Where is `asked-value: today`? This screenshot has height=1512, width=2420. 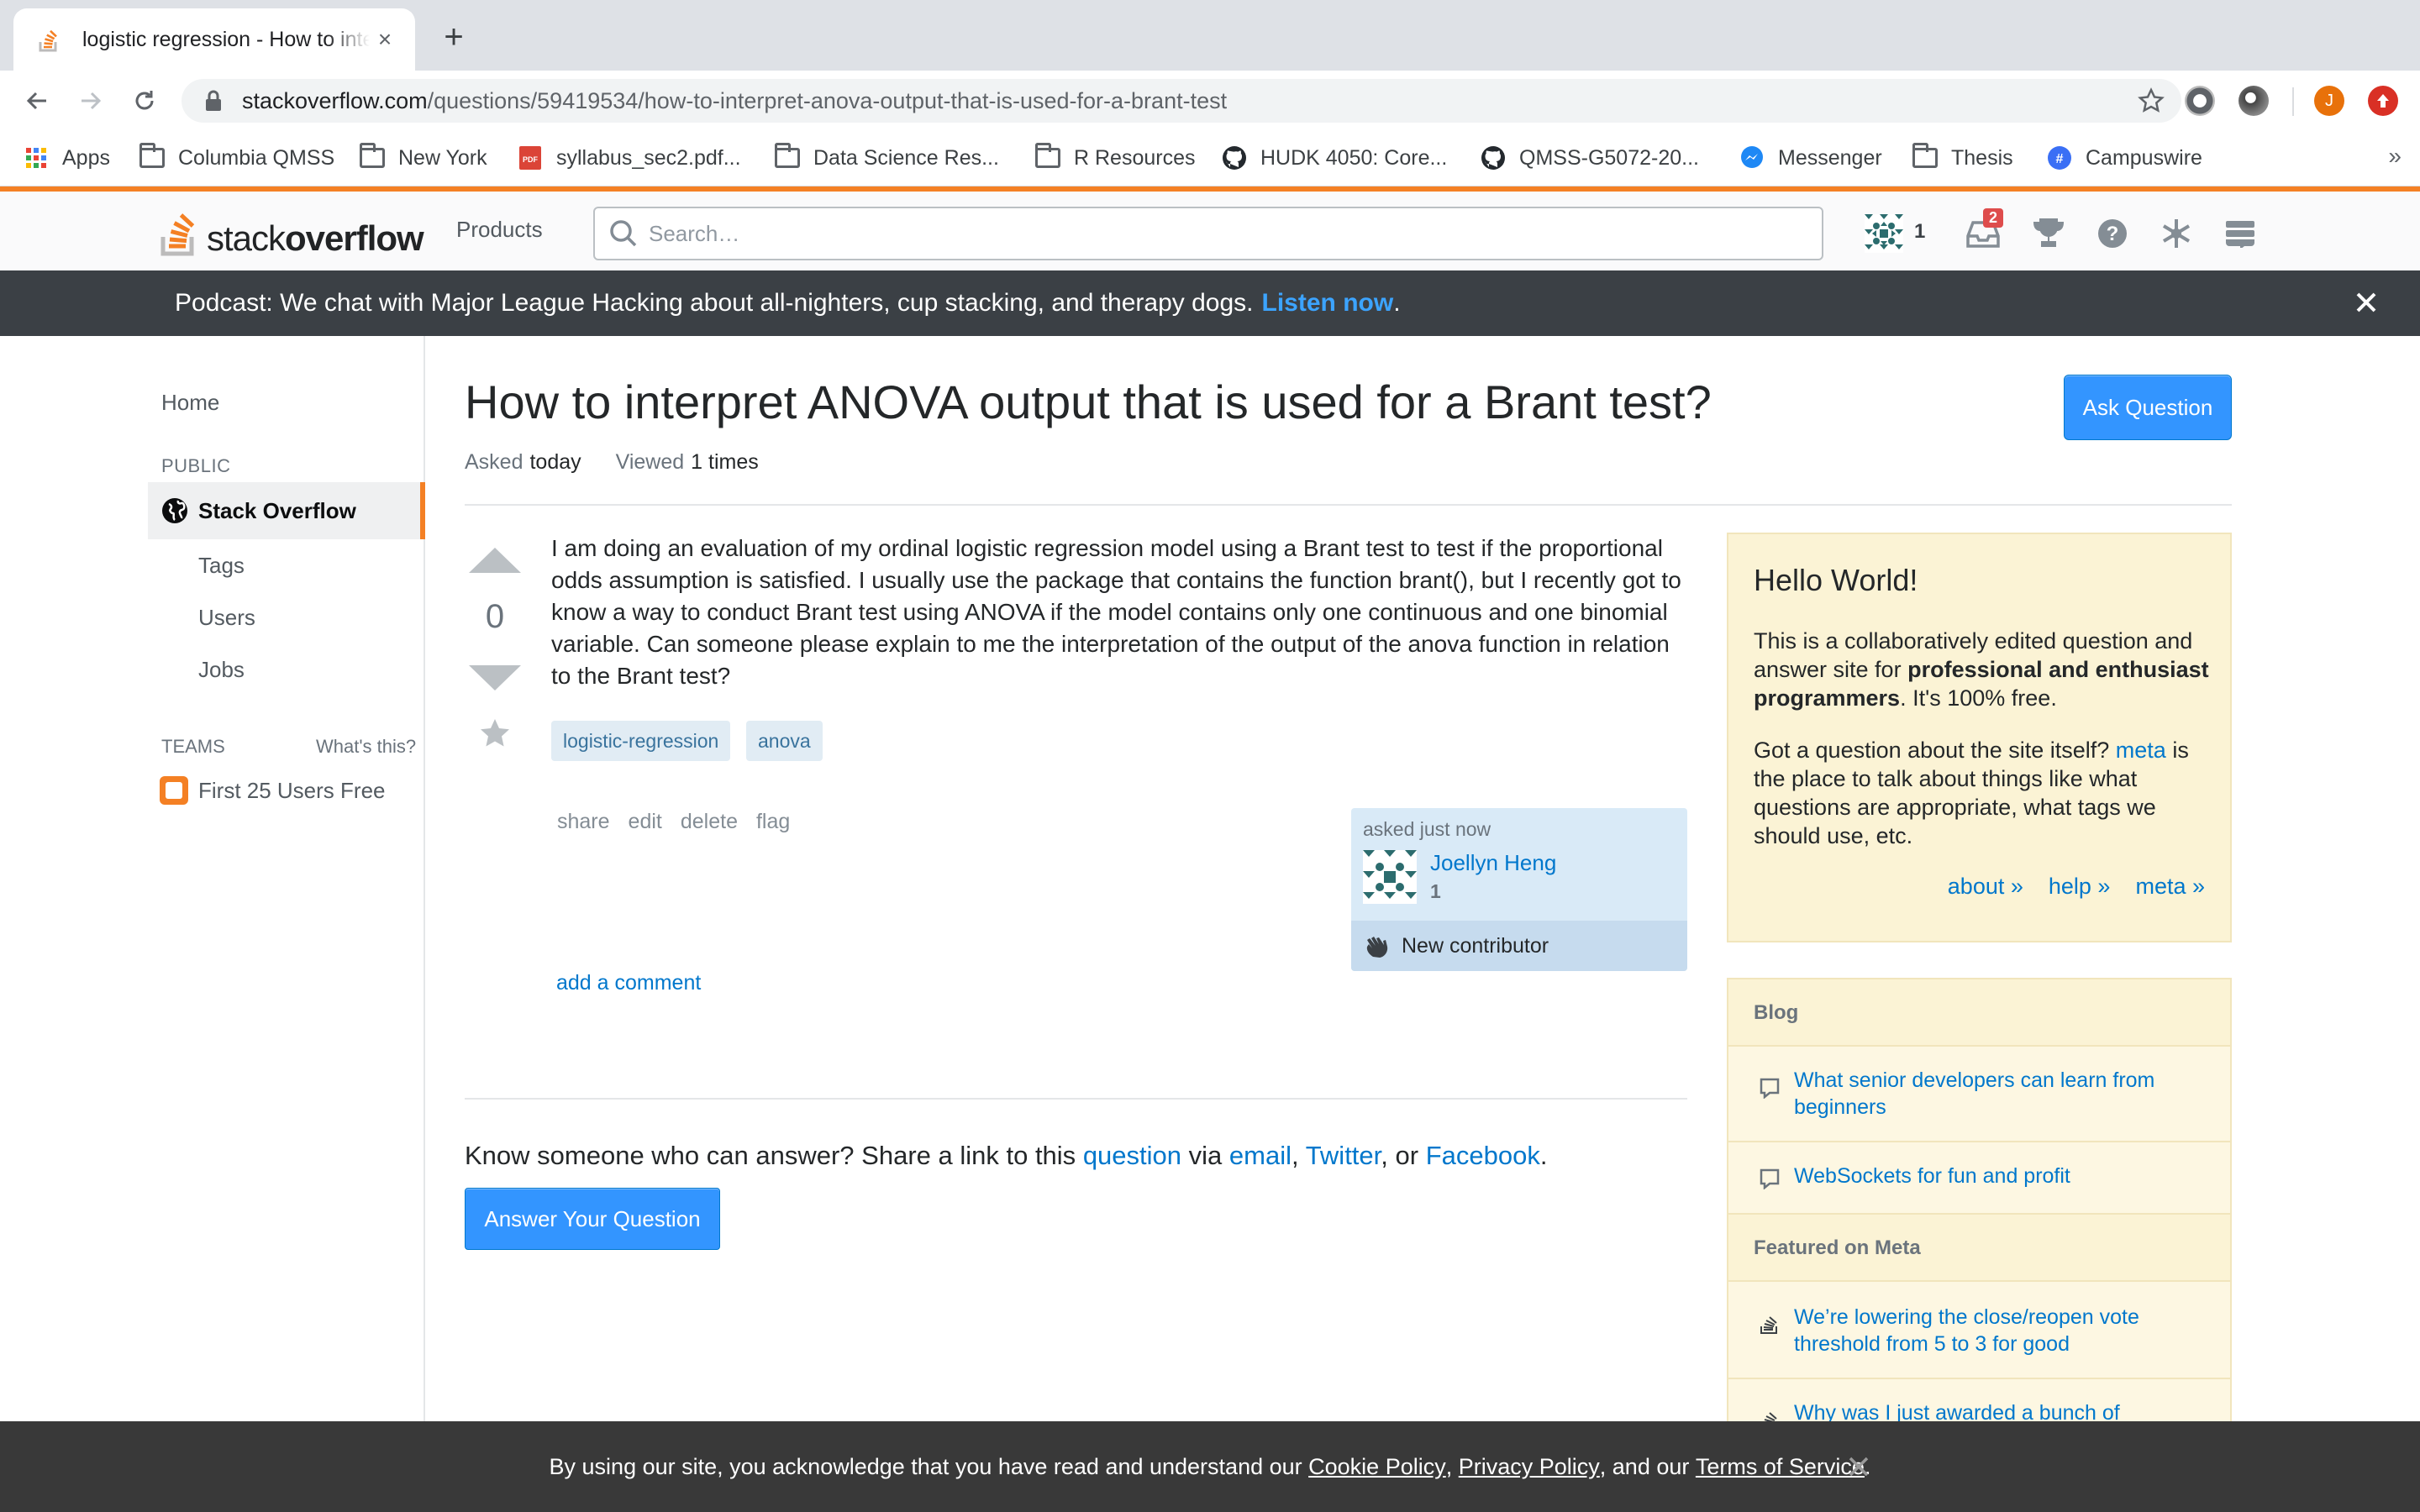 asked-value: today is located at coordinates (555, 462).